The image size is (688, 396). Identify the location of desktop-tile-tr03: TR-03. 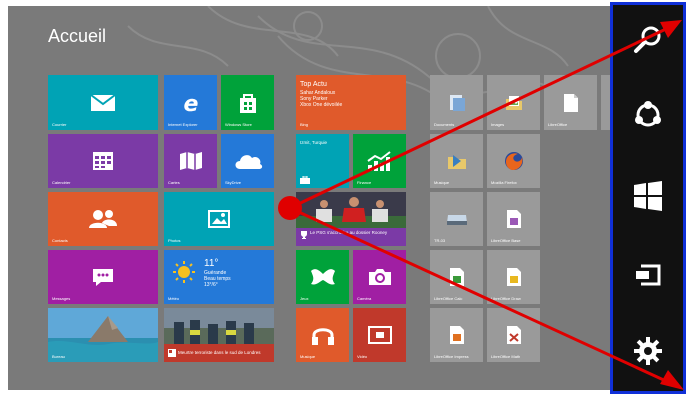
(456, 219).